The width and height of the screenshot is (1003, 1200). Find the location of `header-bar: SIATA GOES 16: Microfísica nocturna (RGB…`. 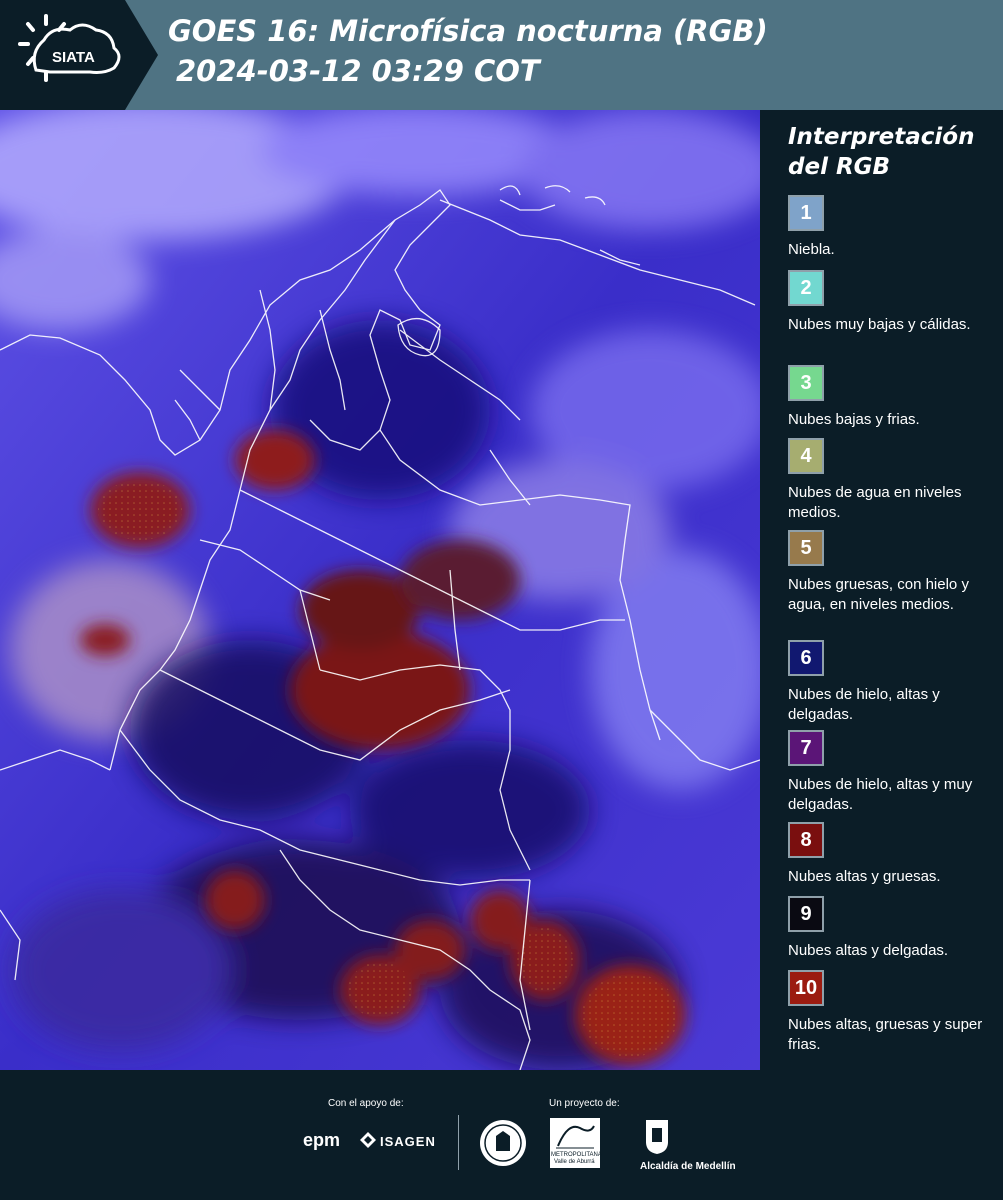

header-bar: SIATA GOES 16: Microfísica nocturna (RGB… is located at coordinates (501, 55).